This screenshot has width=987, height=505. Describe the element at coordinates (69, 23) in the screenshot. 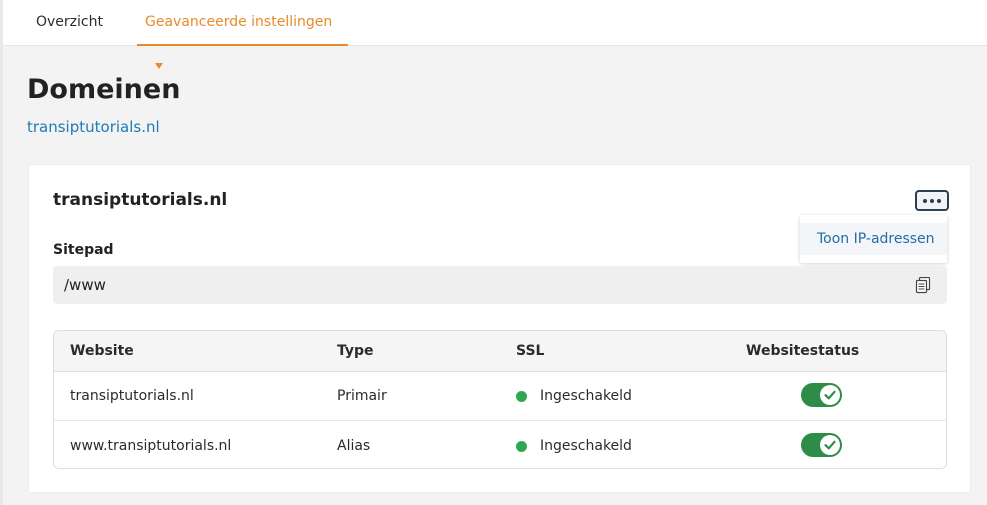

I see `tab-overview: Overzicht` at that location.